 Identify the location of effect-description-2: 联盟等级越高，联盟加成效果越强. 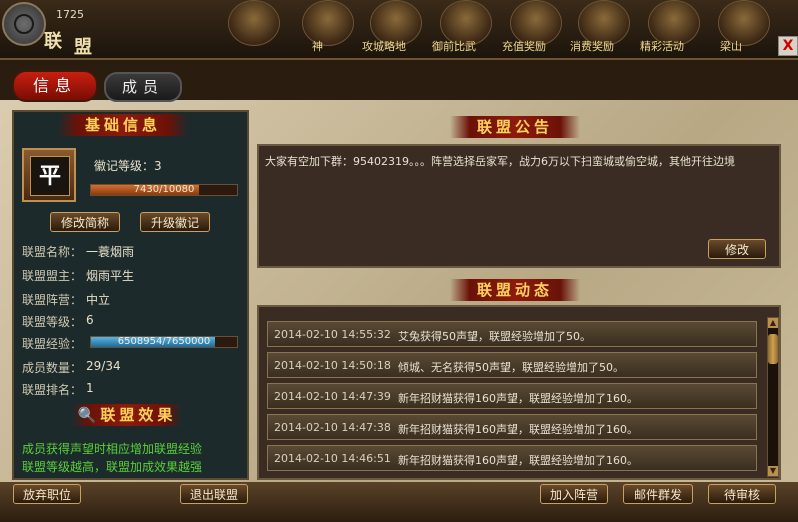
(112, 467).